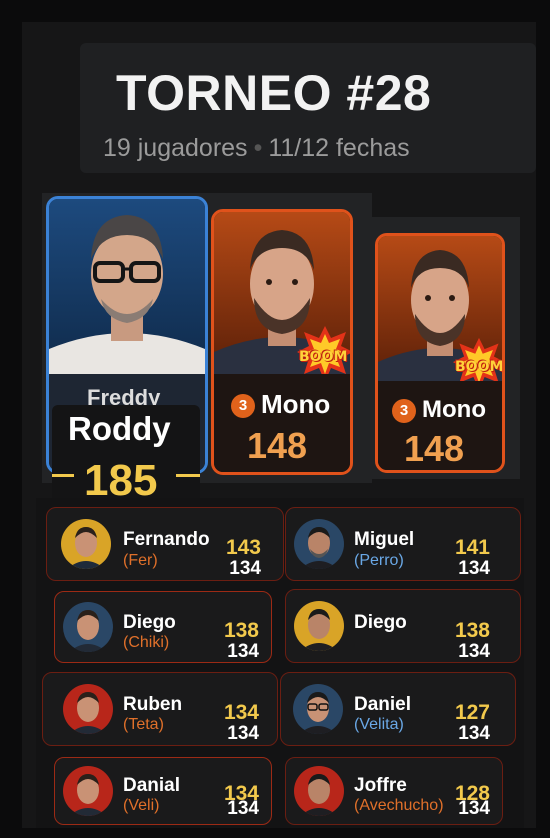 The image size is (550, 838). What do you see at coordinates (141, 805) in the screenshot?
I see `player-nick: (Veli)` at bounding box center [141, 805].